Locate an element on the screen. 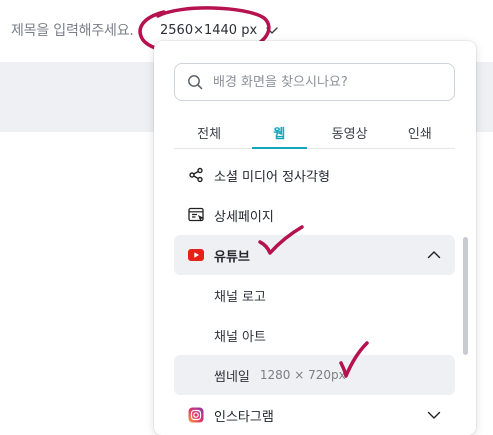 The image size is (493, 435). canvas-size-dropdown: 2560×1440 px is located at coordinates (219, 30).